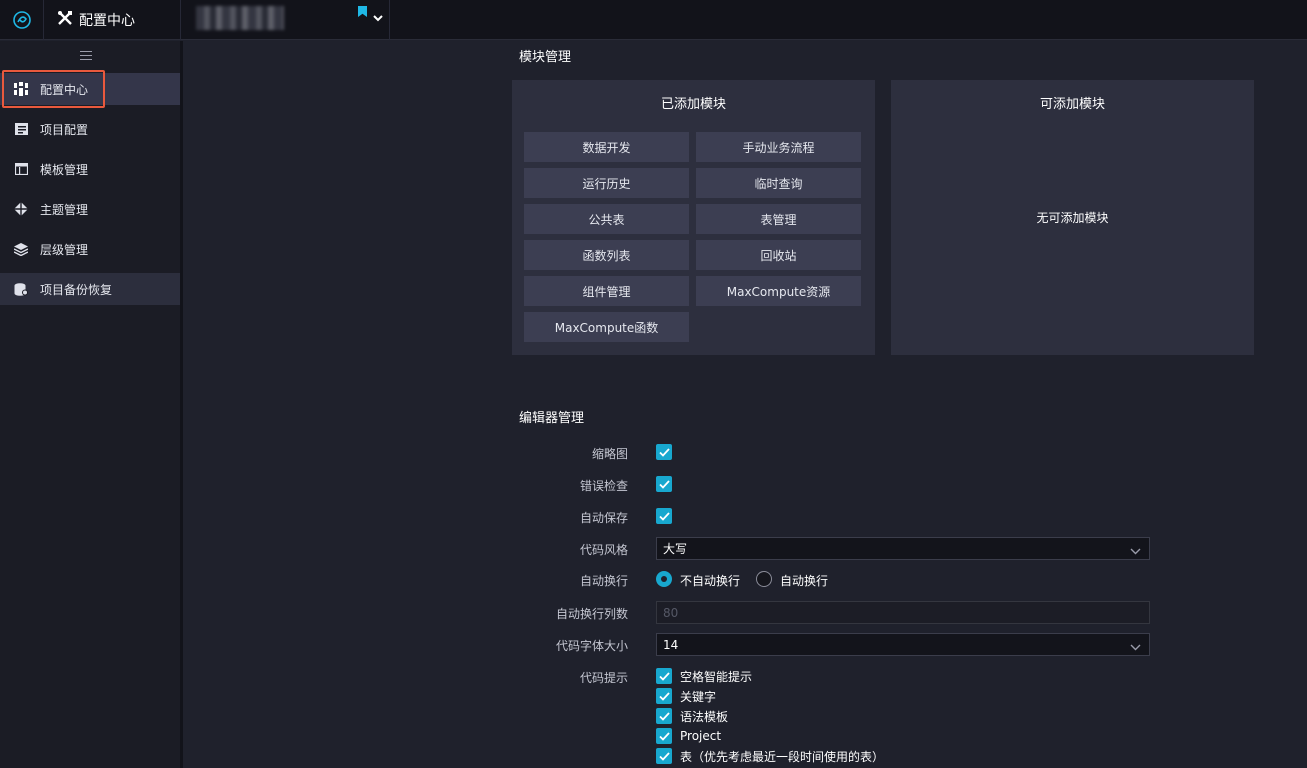  I want to click on template-icon, so click(21, 169).